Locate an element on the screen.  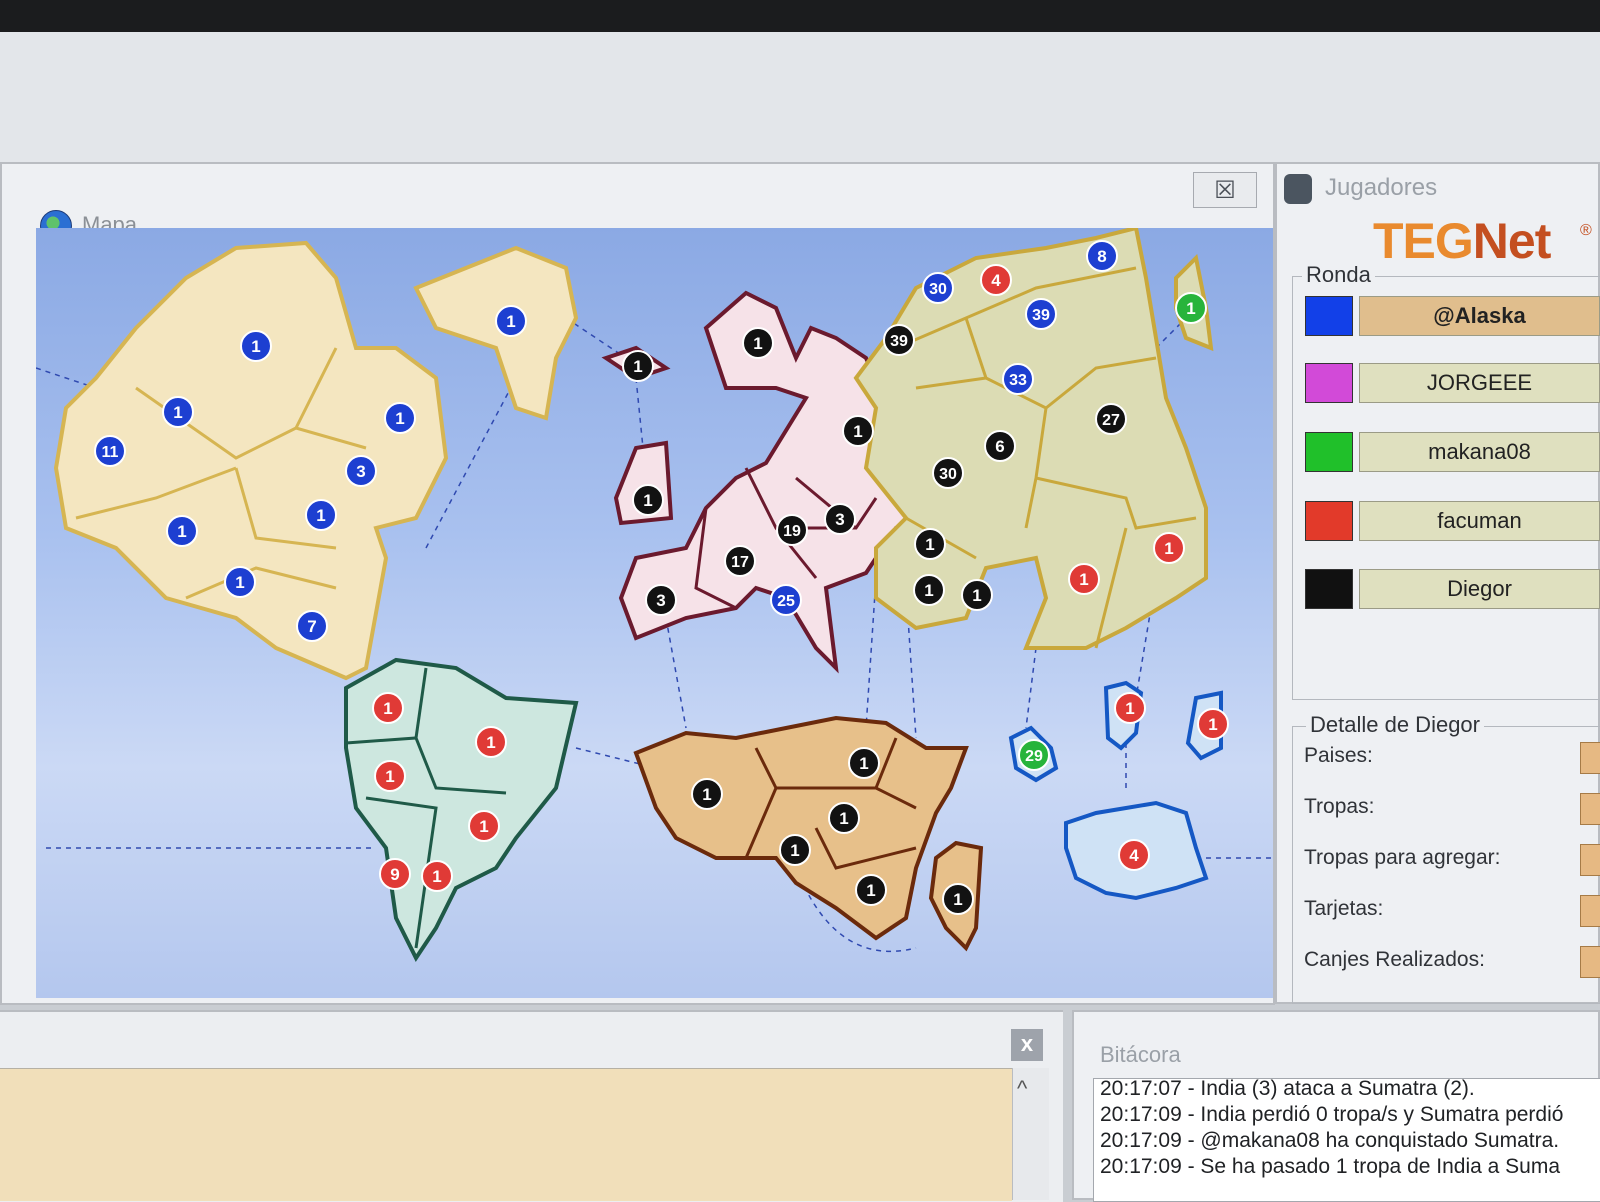
troop-count: 6 is located at coordinates (999, 446).